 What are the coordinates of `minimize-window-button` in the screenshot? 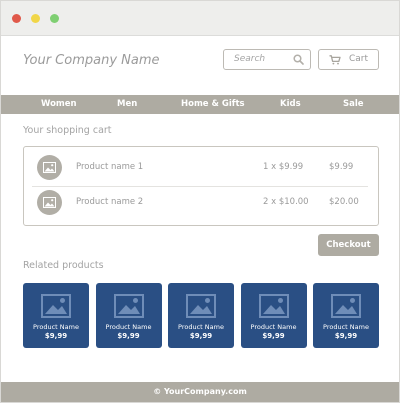 It's located at (35, 18).